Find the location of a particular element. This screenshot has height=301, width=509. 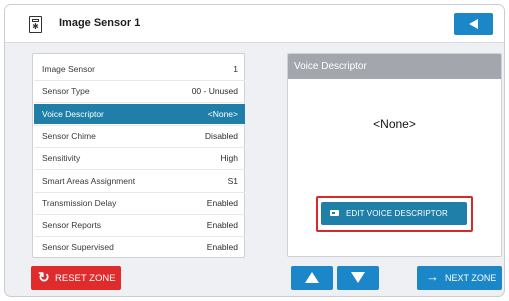

down-arrow-icon is located at coordinates (358, 277).